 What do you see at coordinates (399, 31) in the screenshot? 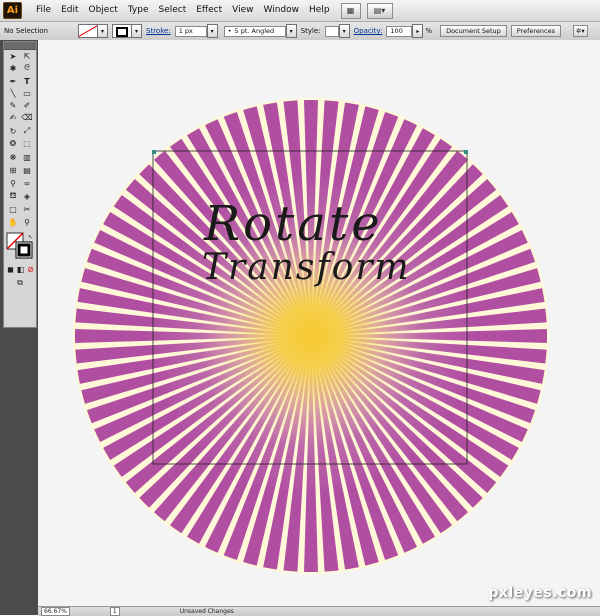
I see `opacity-field: 100` at bounding box center [399, 31].